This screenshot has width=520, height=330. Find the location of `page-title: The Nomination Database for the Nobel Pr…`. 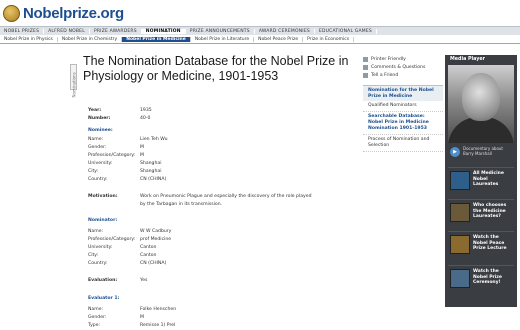

page-title: The Nomination Database for the Nobel Pr… is located at coordinates (216, 68).